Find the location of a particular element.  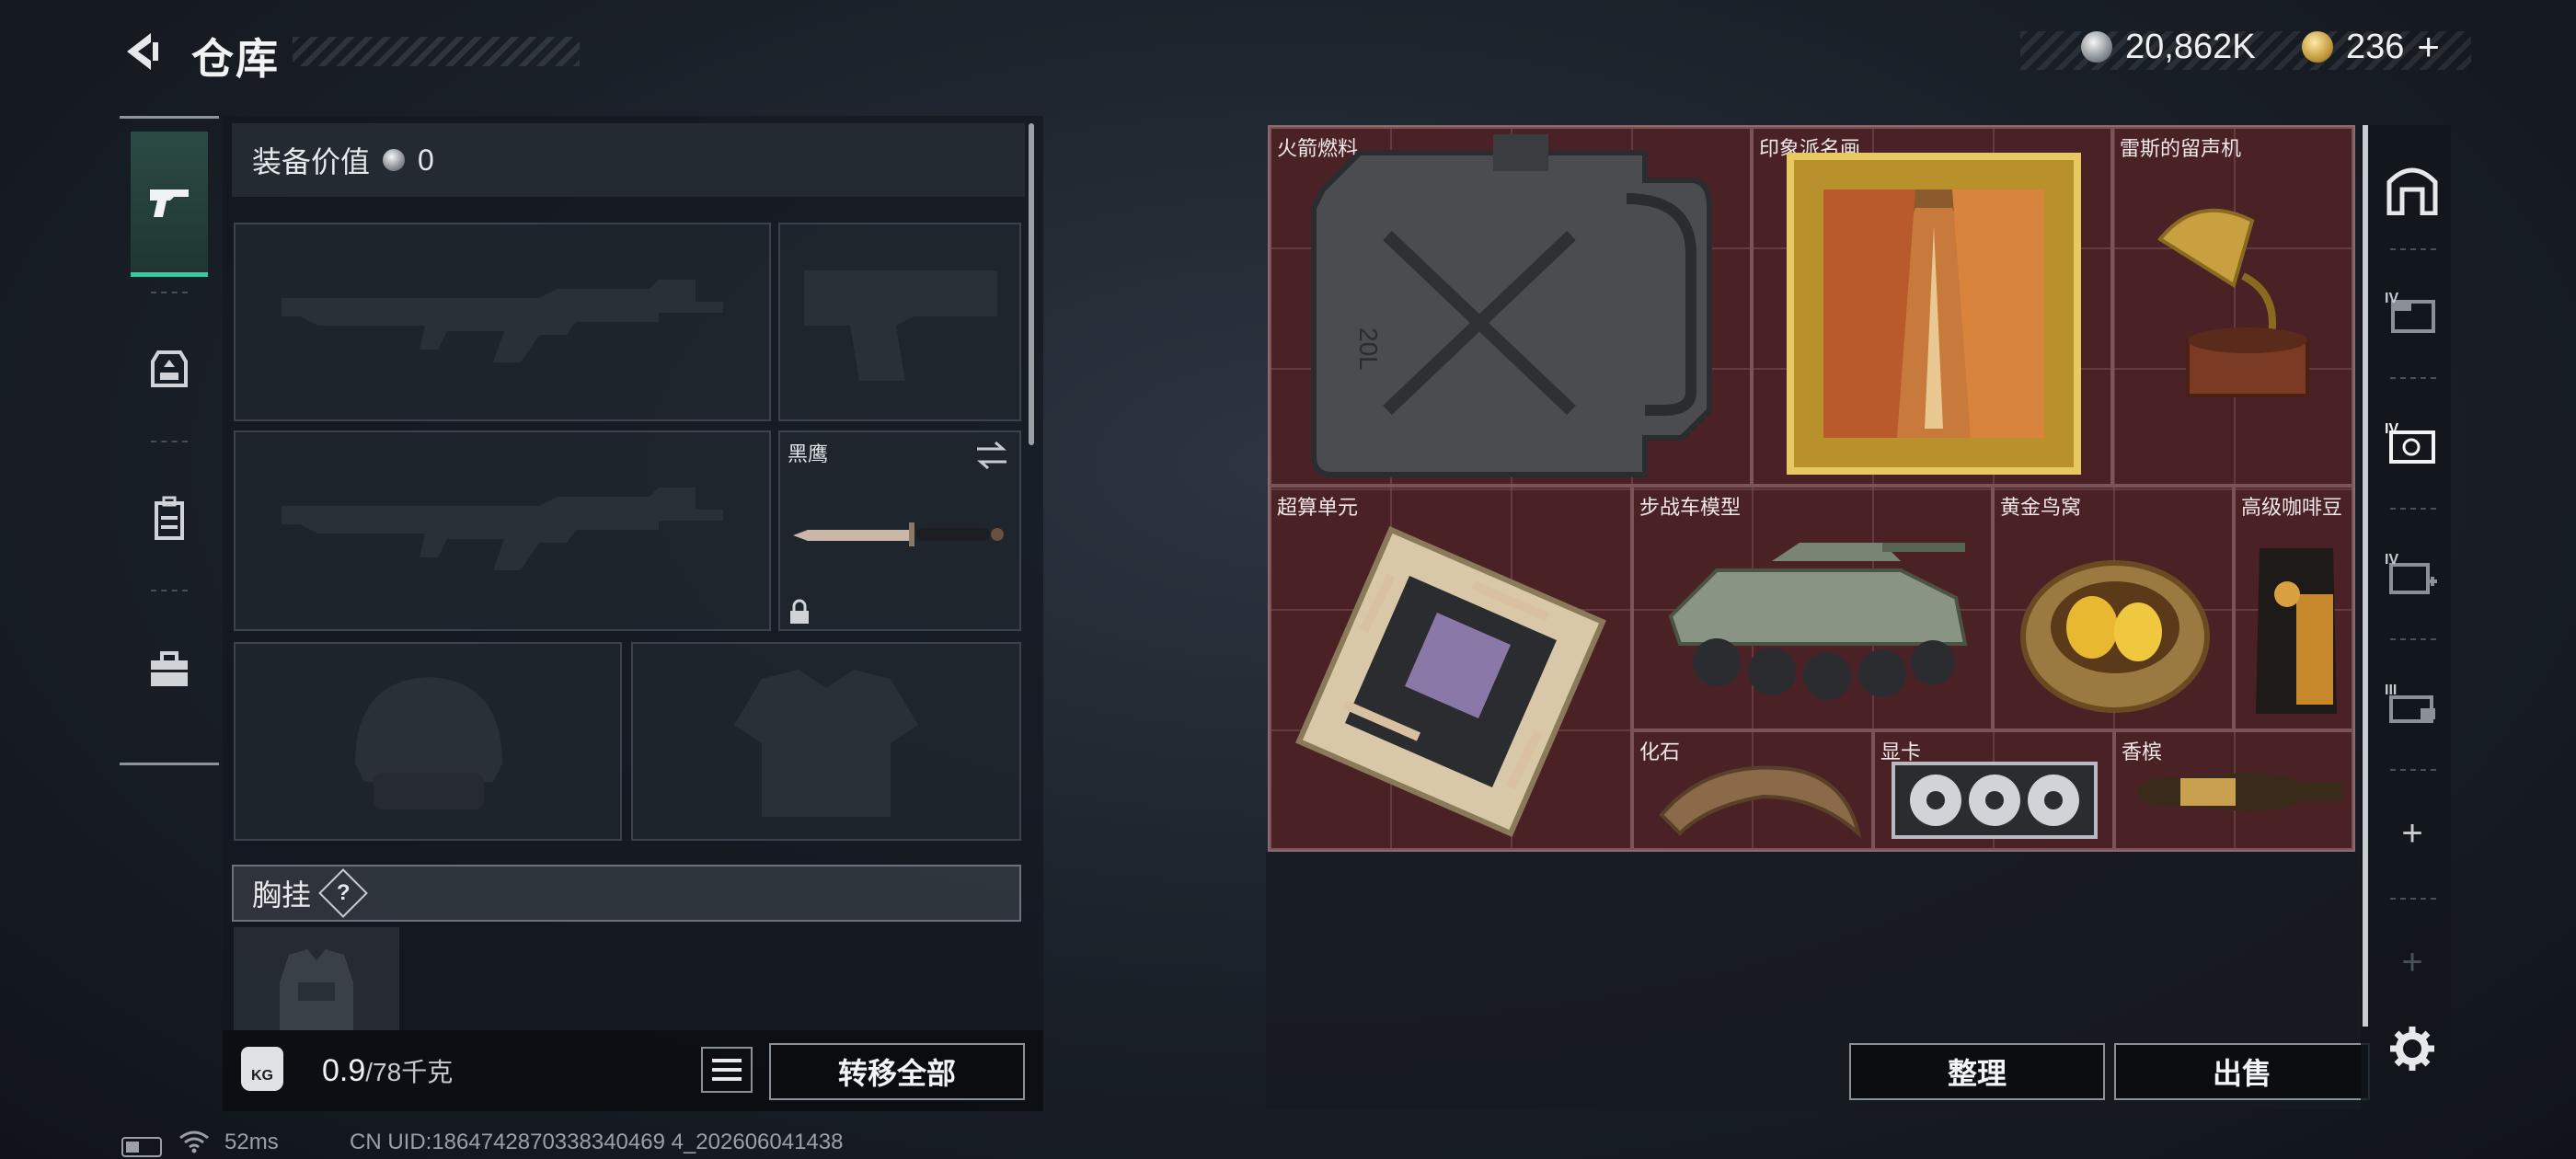

gold-currency: 236 + is located at coordinates (2371, 47).